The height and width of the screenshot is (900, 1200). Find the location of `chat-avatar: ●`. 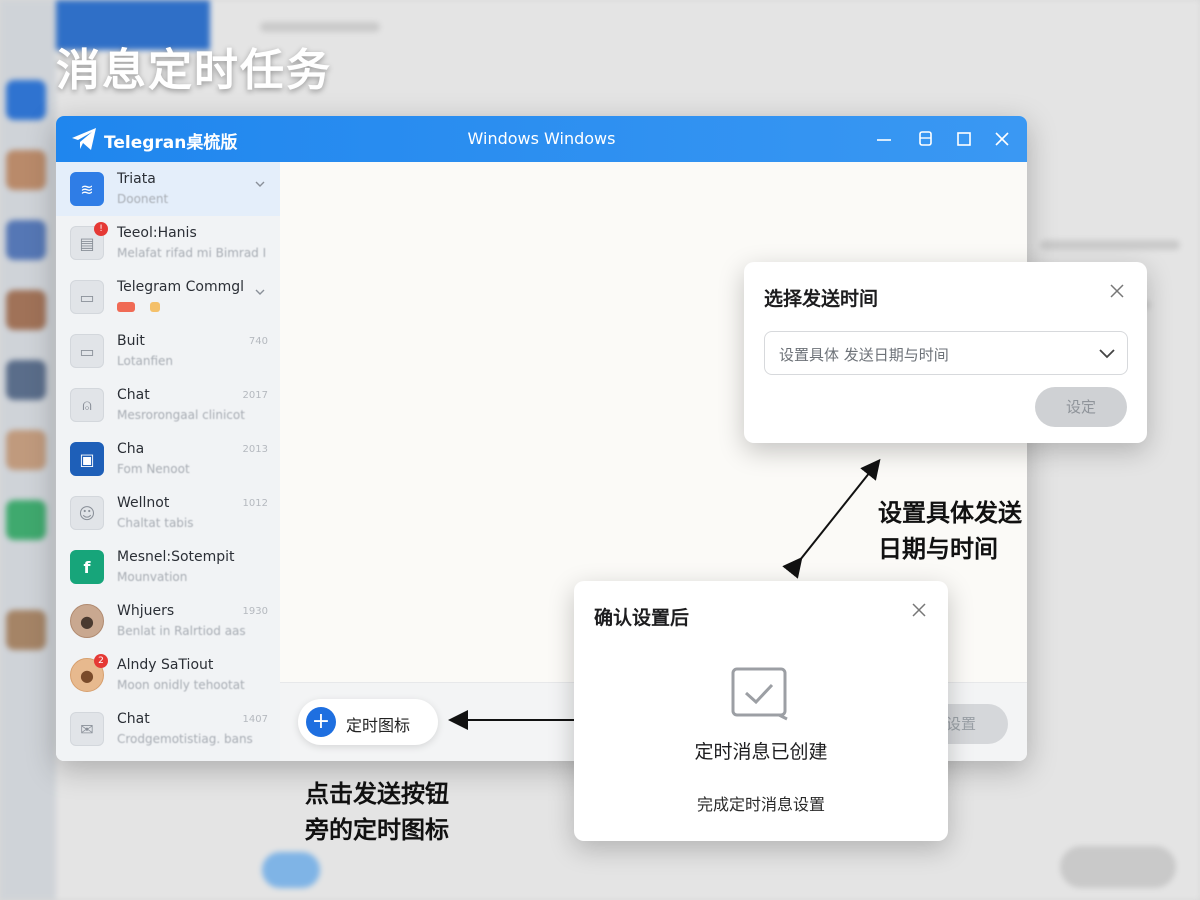

chat-avatar: ● is located at coordinates (87, 621).